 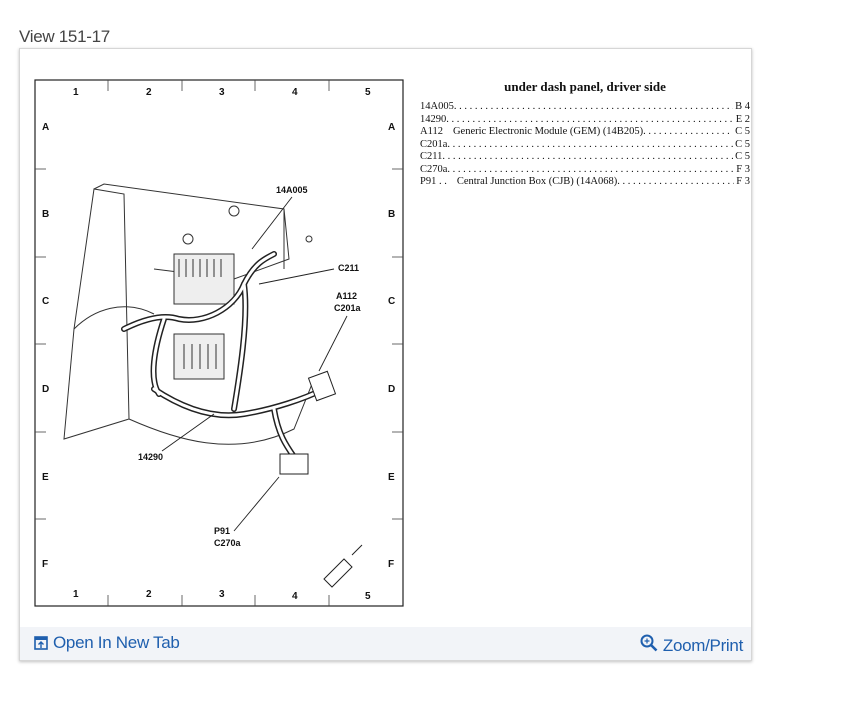 What do you see at coordinates (348, 308) in the screenshot?
I see `callout-c201a: C201a` at bounding box center [348, 308].